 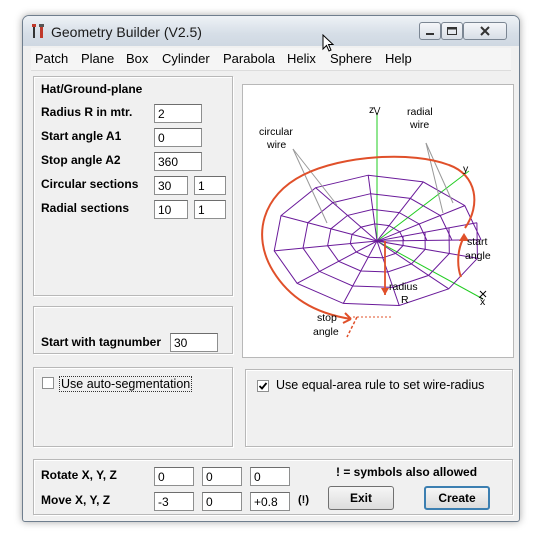 What do you see at coordinates (407, 472) in the screenshot?
I see `symbols-note: ! = symbols also allowed` at bounding box center [407, 472].